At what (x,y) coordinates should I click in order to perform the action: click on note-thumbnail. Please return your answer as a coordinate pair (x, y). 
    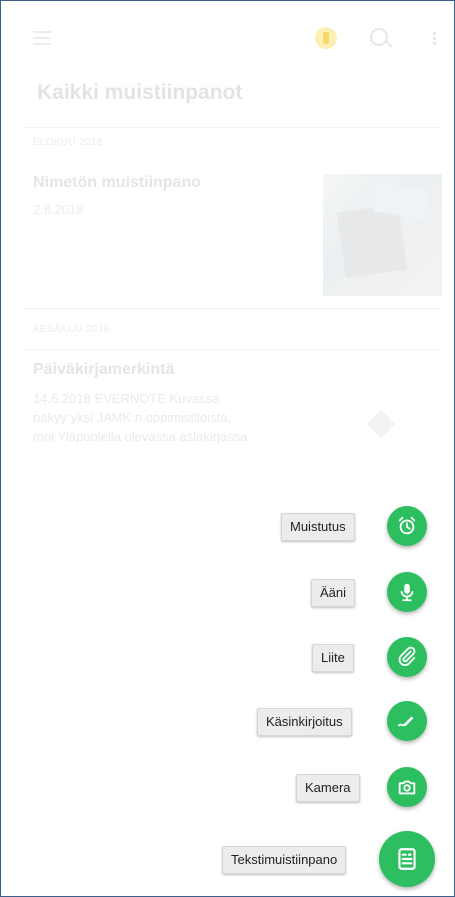
    Looking at the image, I should click on (382, 235).